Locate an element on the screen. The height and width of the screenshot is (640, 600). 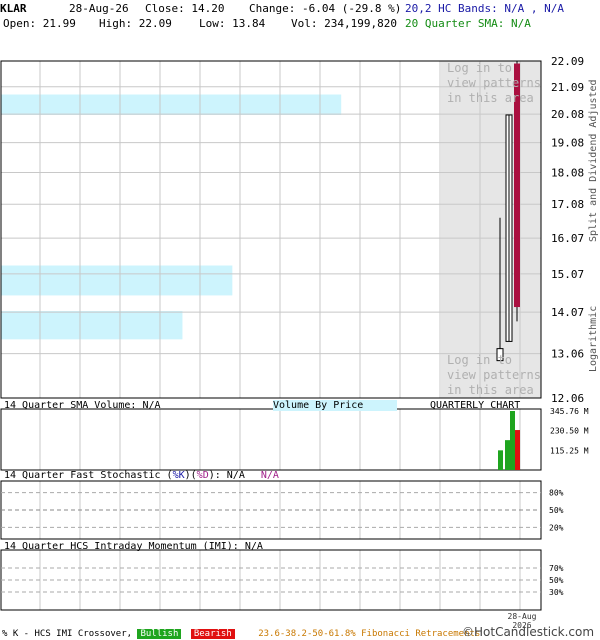
imi-tick-label: 70% is located at coordinates (556, 568).